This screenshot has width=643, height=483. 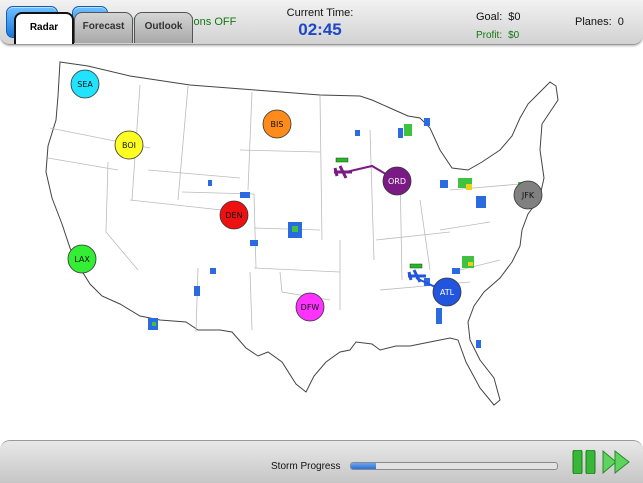 I want to click on tab-forecast: Forecast, so click(x=103, y=27).